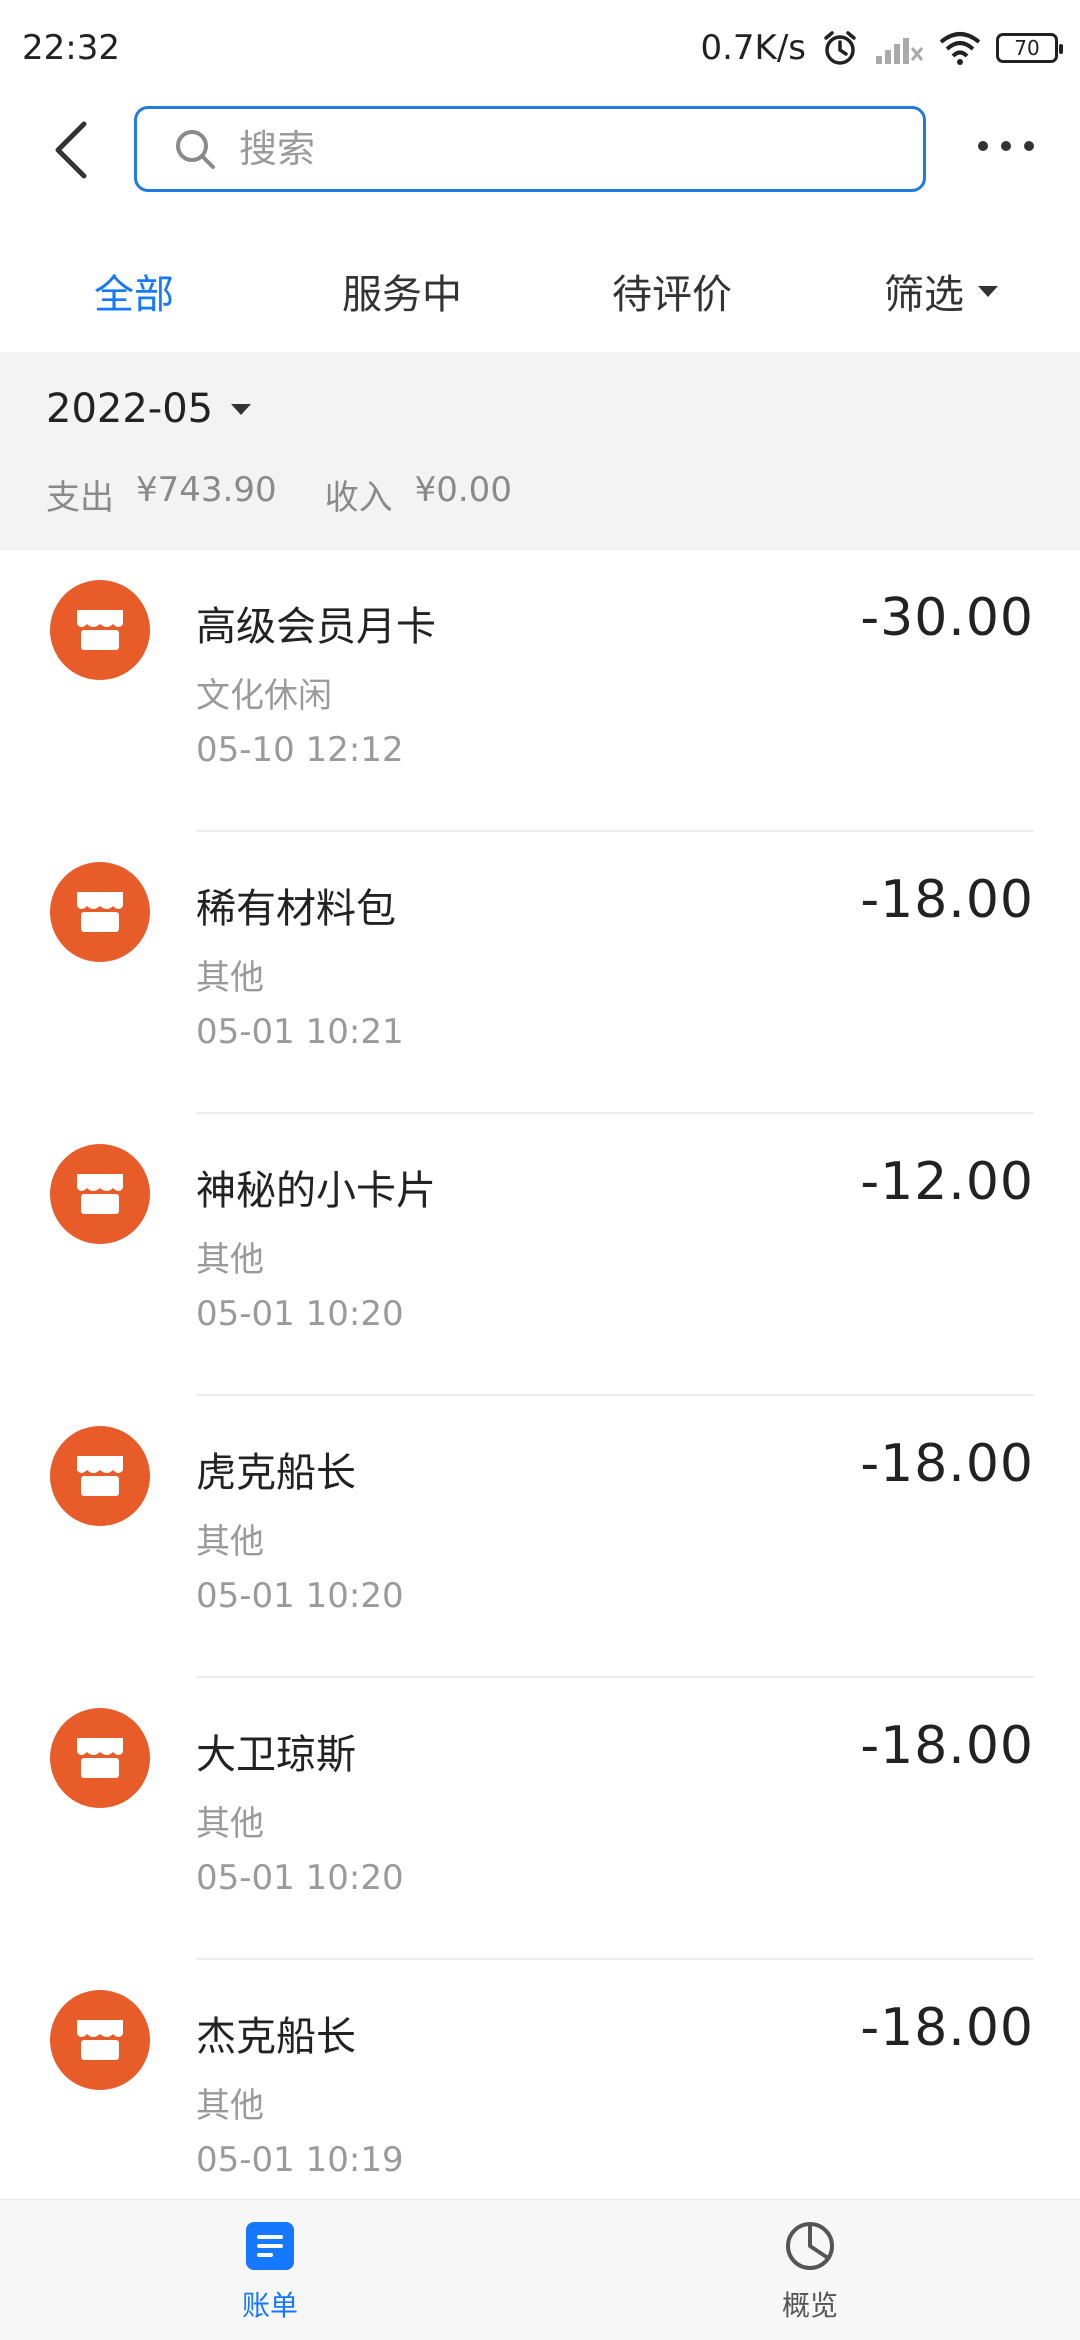  I want to click on search-header, so click(540, 150).